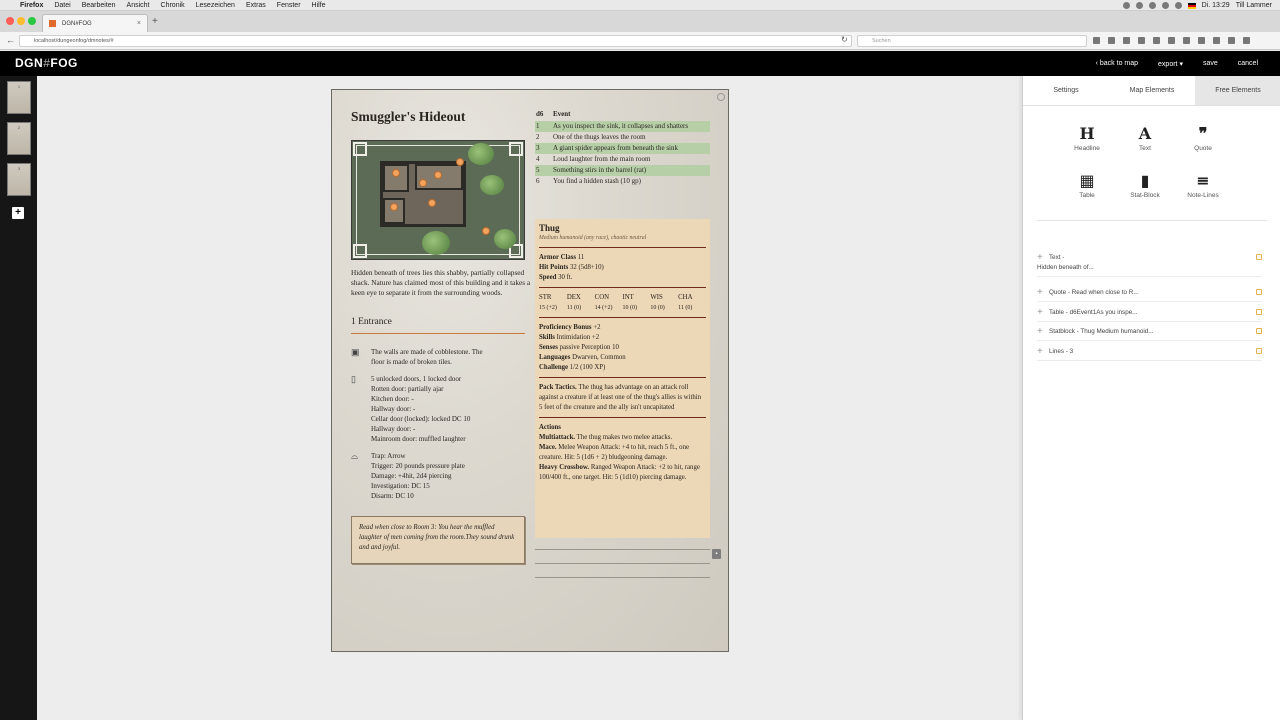 This screenshot has height=720, width=1280. What do you see at coordinates (155, 21) in the screenshot?
I see `new-tab-icon: +` at bounding box center [155, 21].